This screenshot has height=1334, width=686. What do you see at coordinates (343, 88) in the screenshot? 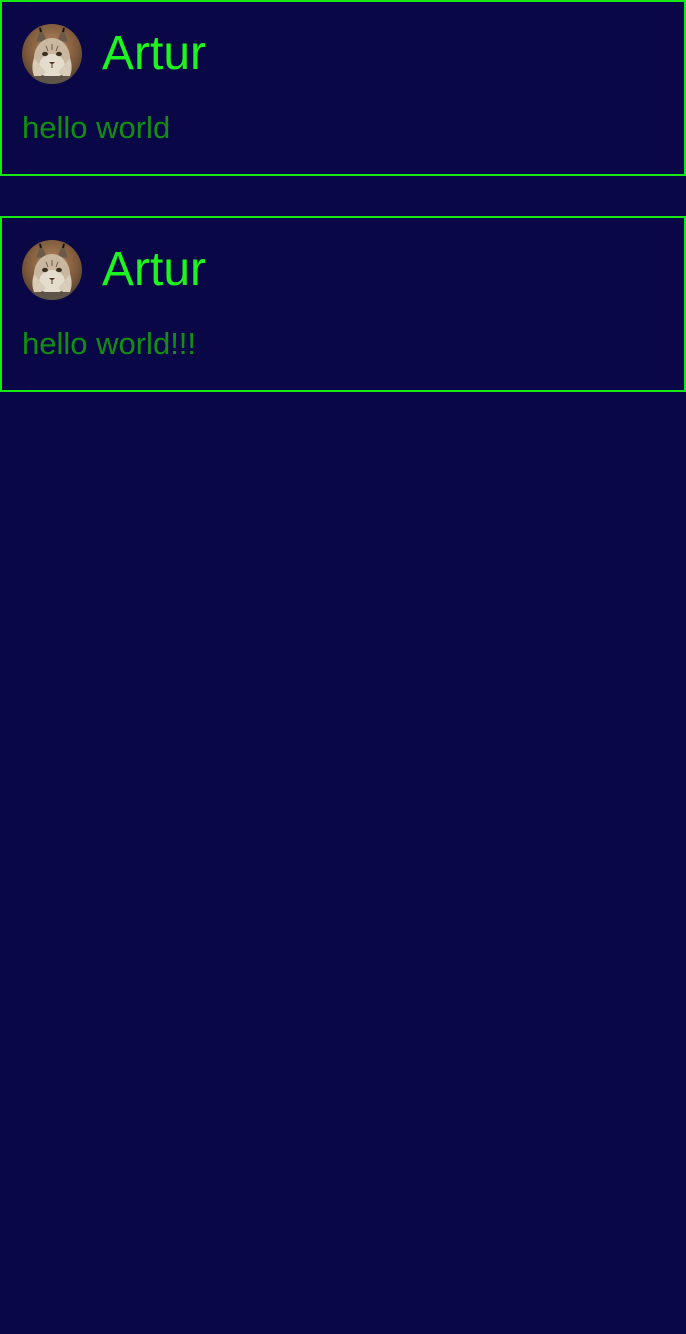
I see `post-card: Artur hello world` at bounding box center [343, 88].